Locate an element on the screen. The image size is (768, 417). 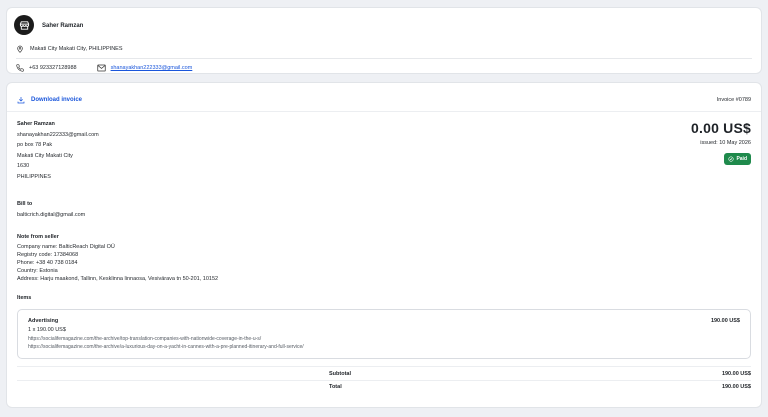
seller-email-link: shanayakhan222333@gmail.com is located at coordinates (152, 68).